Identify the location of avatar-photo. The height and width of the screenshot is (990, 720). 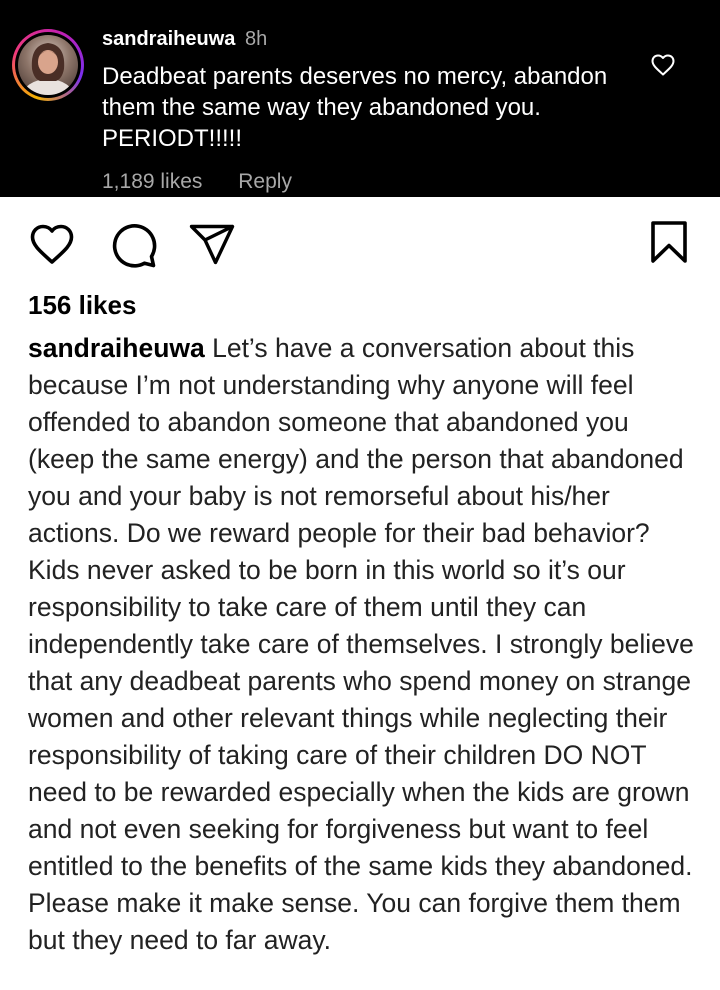
(48, 65).